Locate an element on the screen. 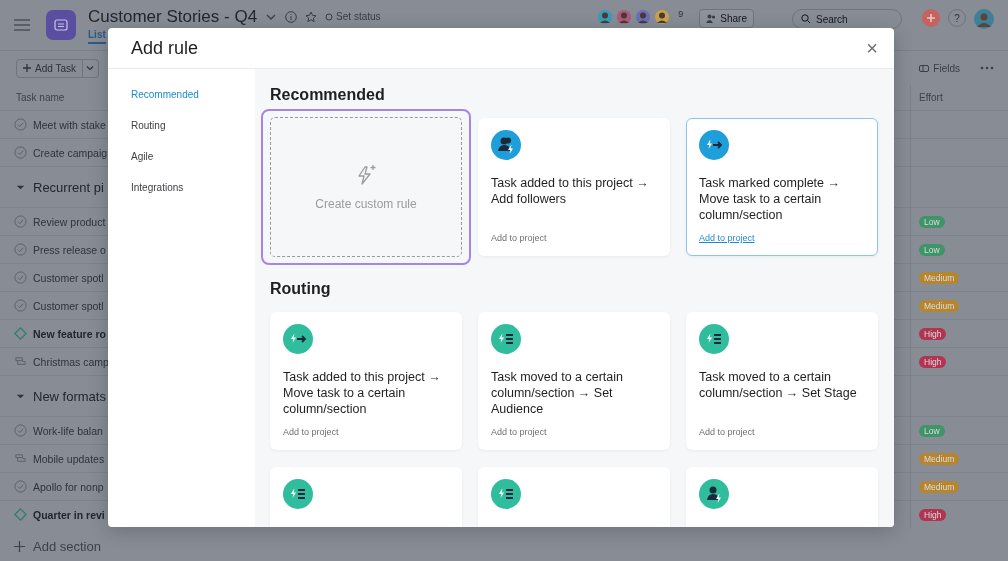  set-status-button: Set status is located at coordinates (353, 16).